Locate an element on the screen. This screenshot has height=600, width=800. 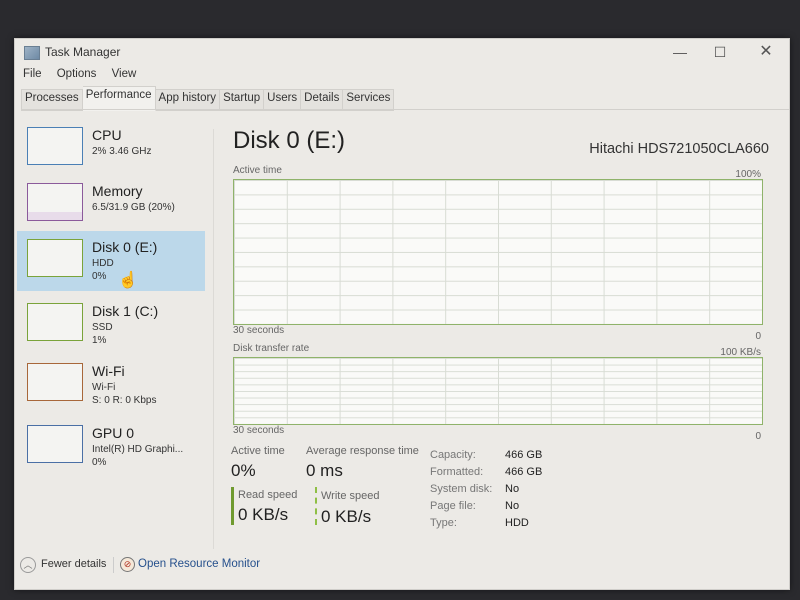
footer-separator is located at coordinates (113, 565).